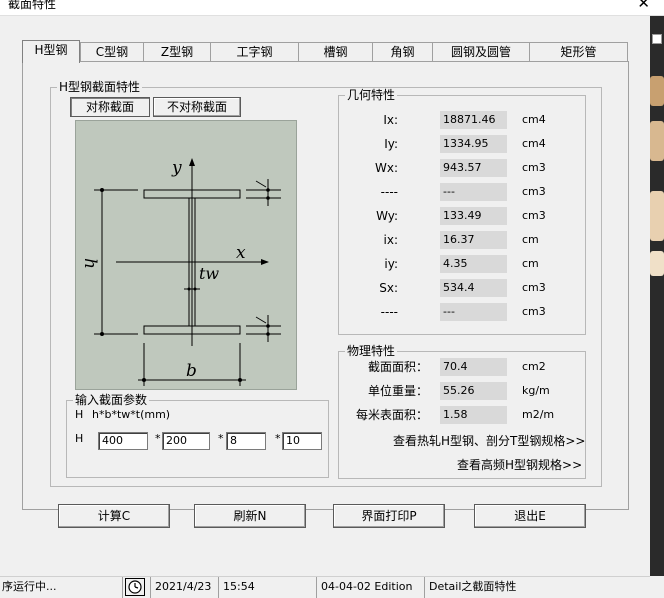 Image resolution: width=664 pixels, height=598 pixels. What do you see at coordinates (538, 414) in the screenshot?
I see `physical-unit: m2/m` at bounding box center [538, 414].